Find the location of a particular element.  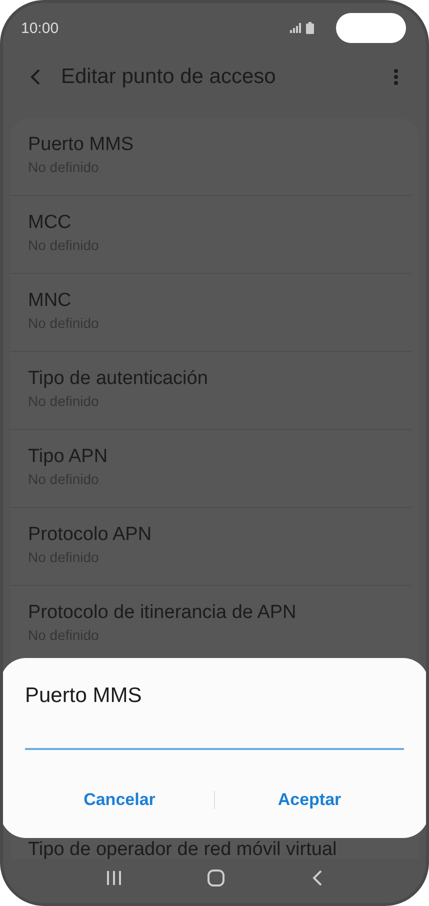

dialog-button: Aceptar is located at coordinates (309, 800).